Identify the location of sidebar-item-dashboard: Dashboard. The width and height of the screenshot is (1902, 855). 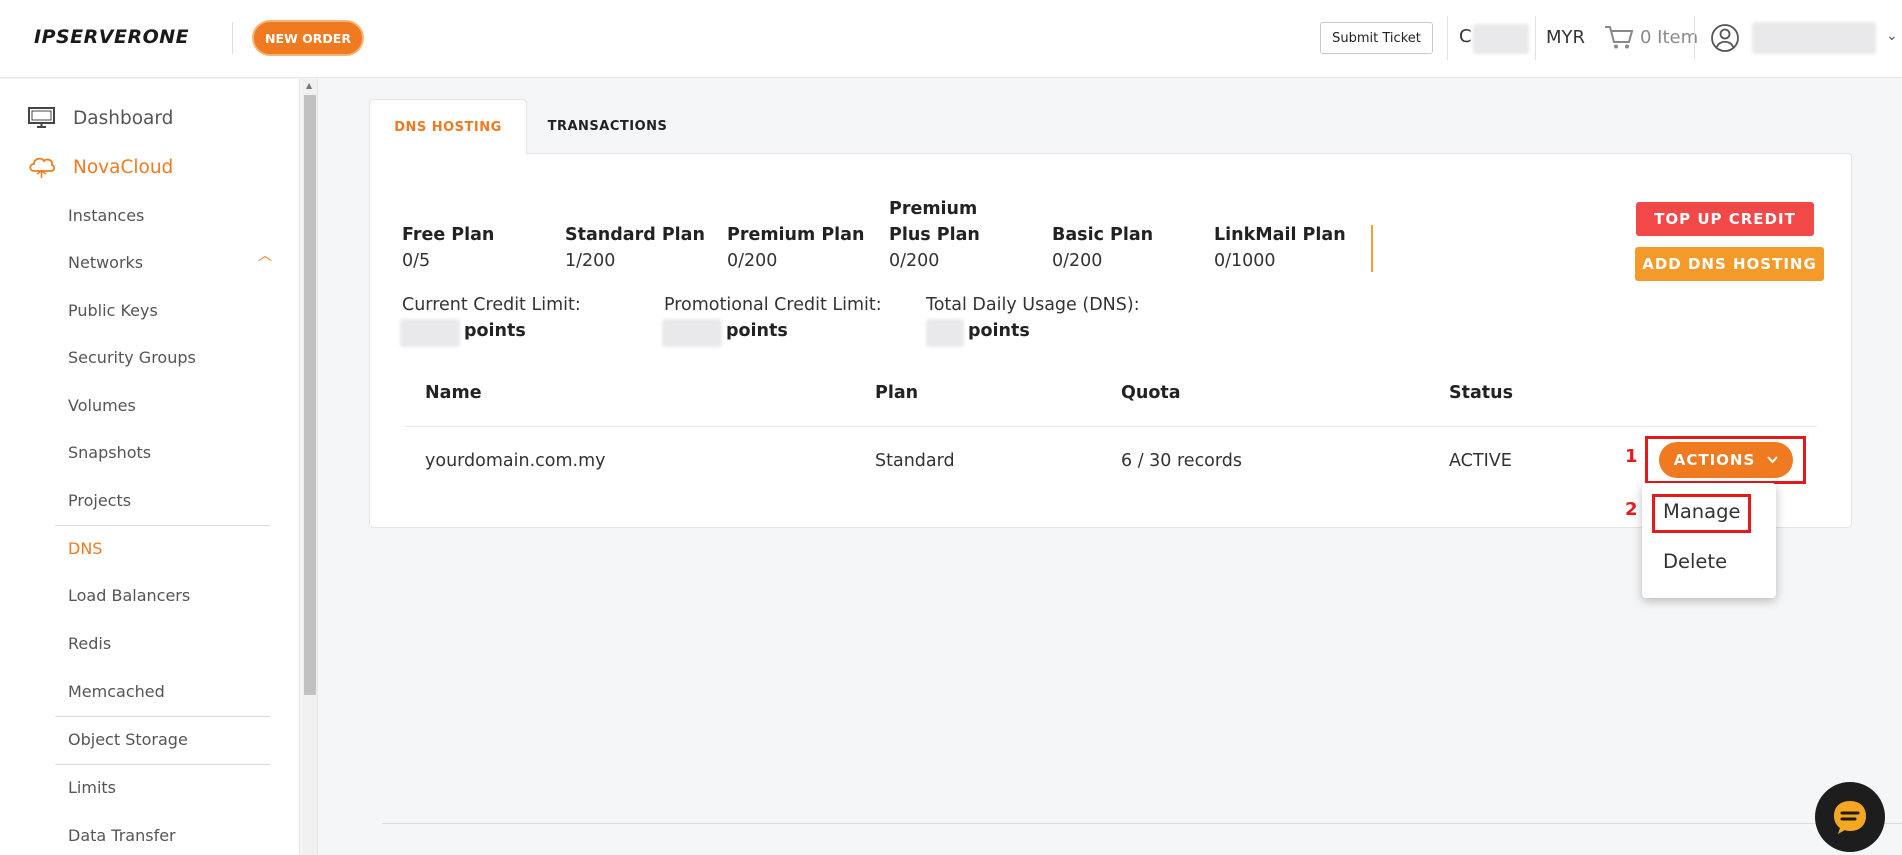
(100, 118).